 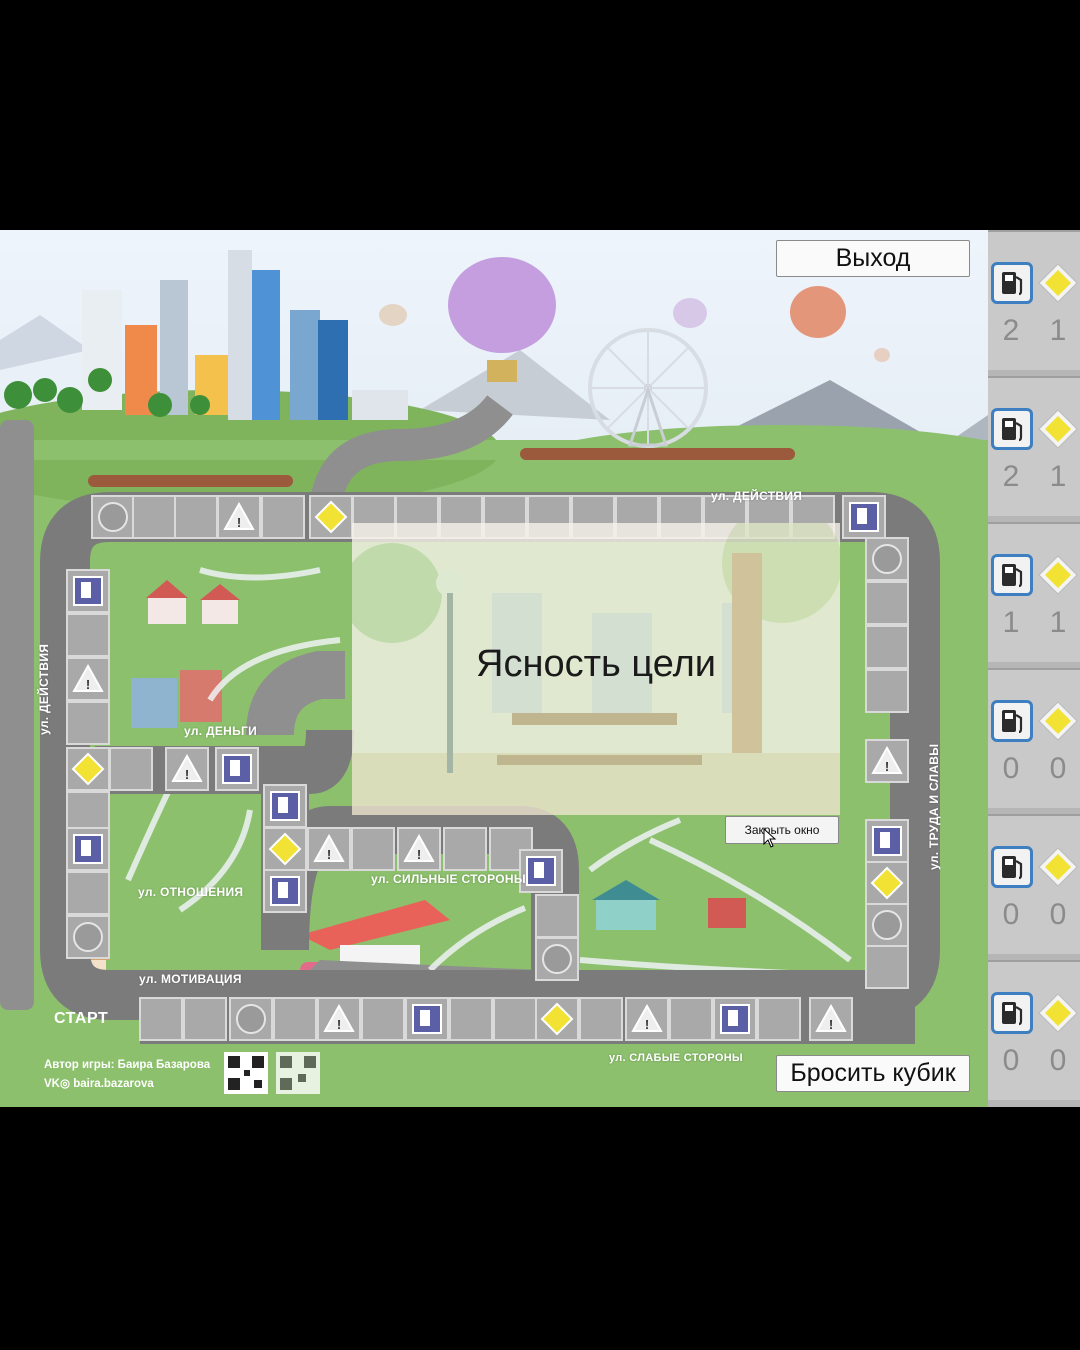 What do you see at coordinates (448, 879) in the screenshot?
I see `street-label-strengths: ул. СИЛЬНЫЕ СТОРОНЫ` at bounding box center [448, 879].